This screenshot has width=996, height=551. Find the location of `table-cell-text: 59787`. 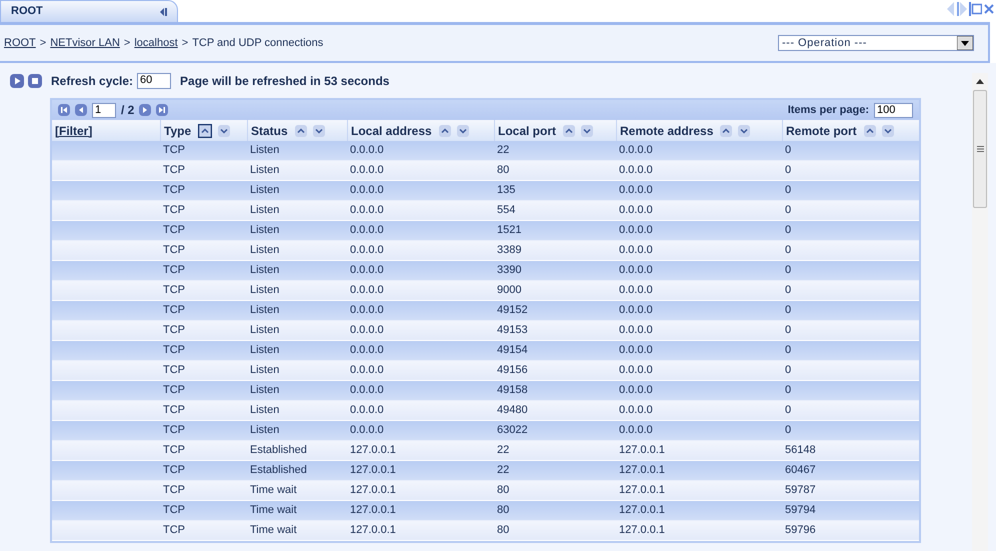

table-cell-text: 59787 is located at coordinates (800, 490).